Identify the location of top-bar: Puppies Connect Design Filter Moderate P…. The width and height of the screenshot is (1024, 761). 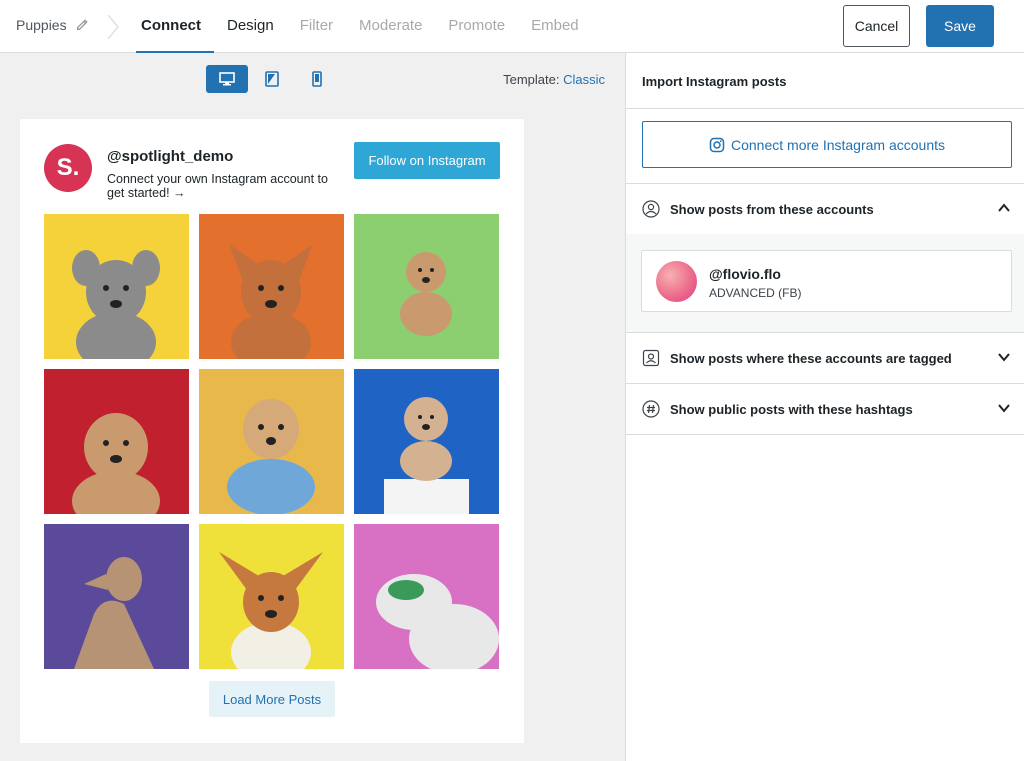
(512, 26).